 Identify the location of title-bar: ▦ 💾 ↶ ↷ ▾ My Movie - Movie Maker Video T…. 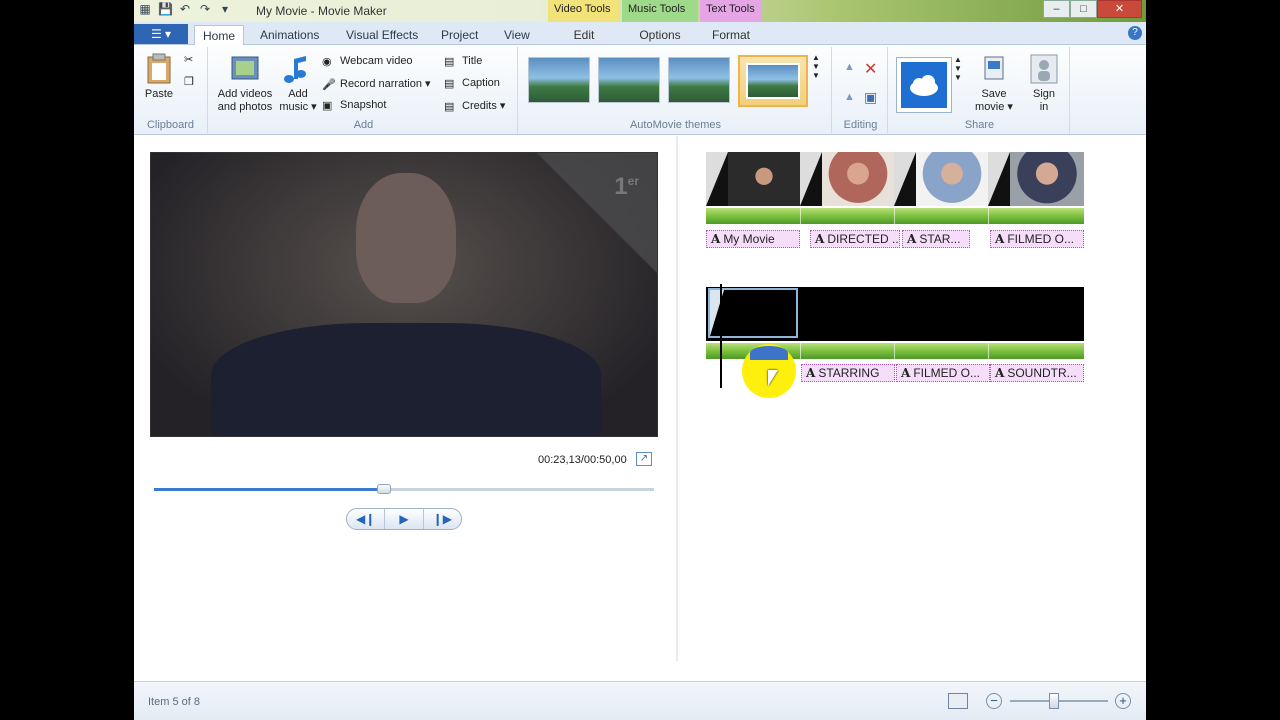
(640, 11).